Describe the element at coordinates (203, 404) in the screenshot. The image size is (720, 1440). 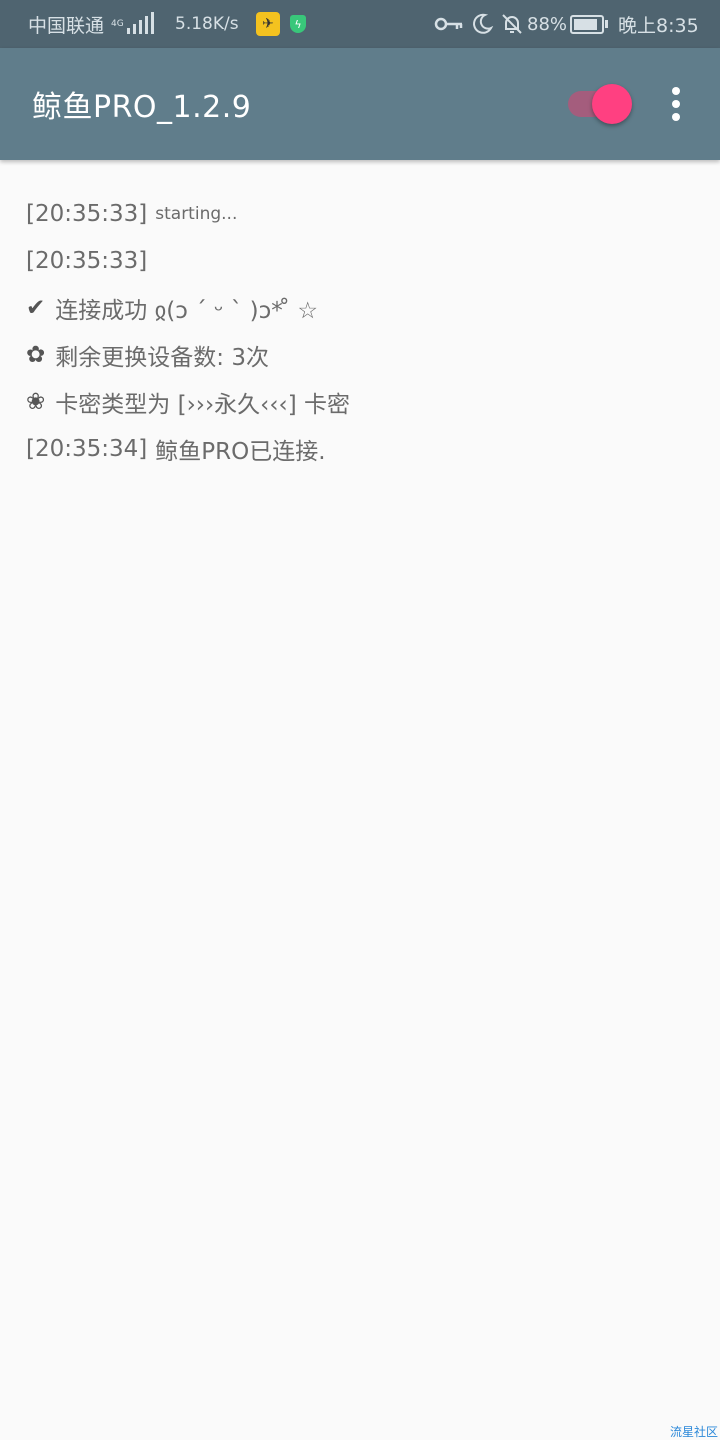
I see `log-text: 卡密类型为 [›››永久‹‹‹] 卡密` at that location.